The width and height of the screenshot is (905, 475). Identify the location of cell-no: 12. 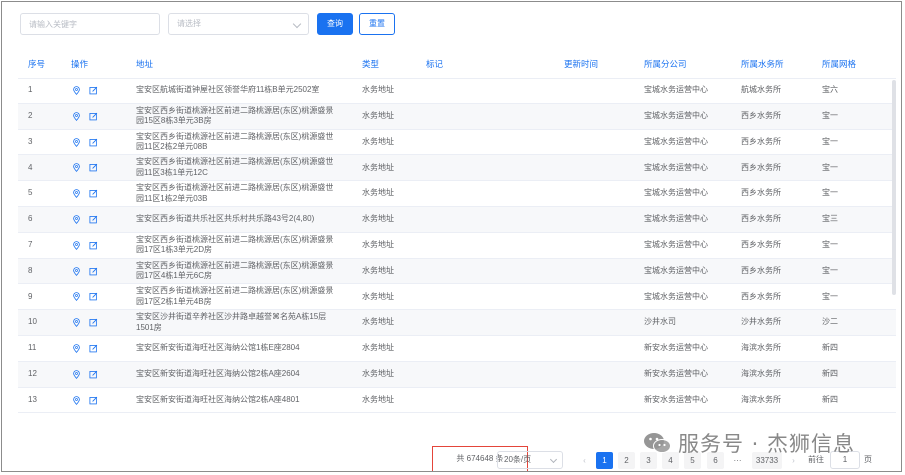
(32, 374).